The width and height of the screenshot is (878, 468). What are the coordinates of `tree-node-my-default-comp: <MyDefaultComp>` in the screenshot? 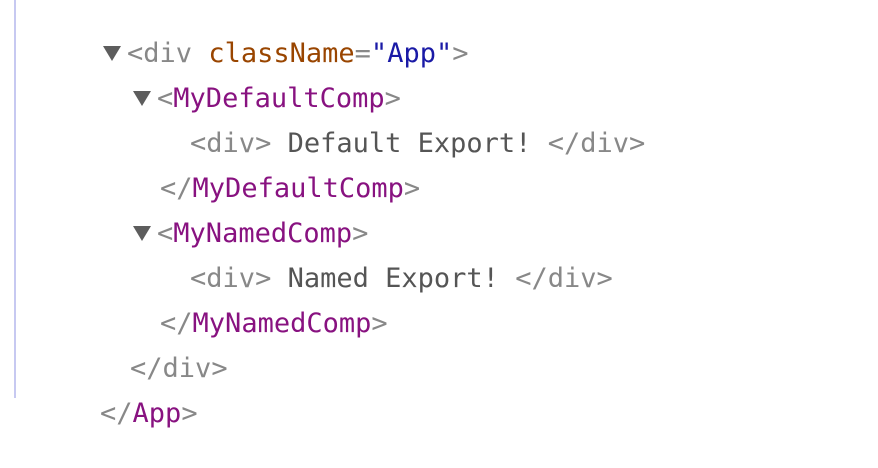 It's located at (234, 79).